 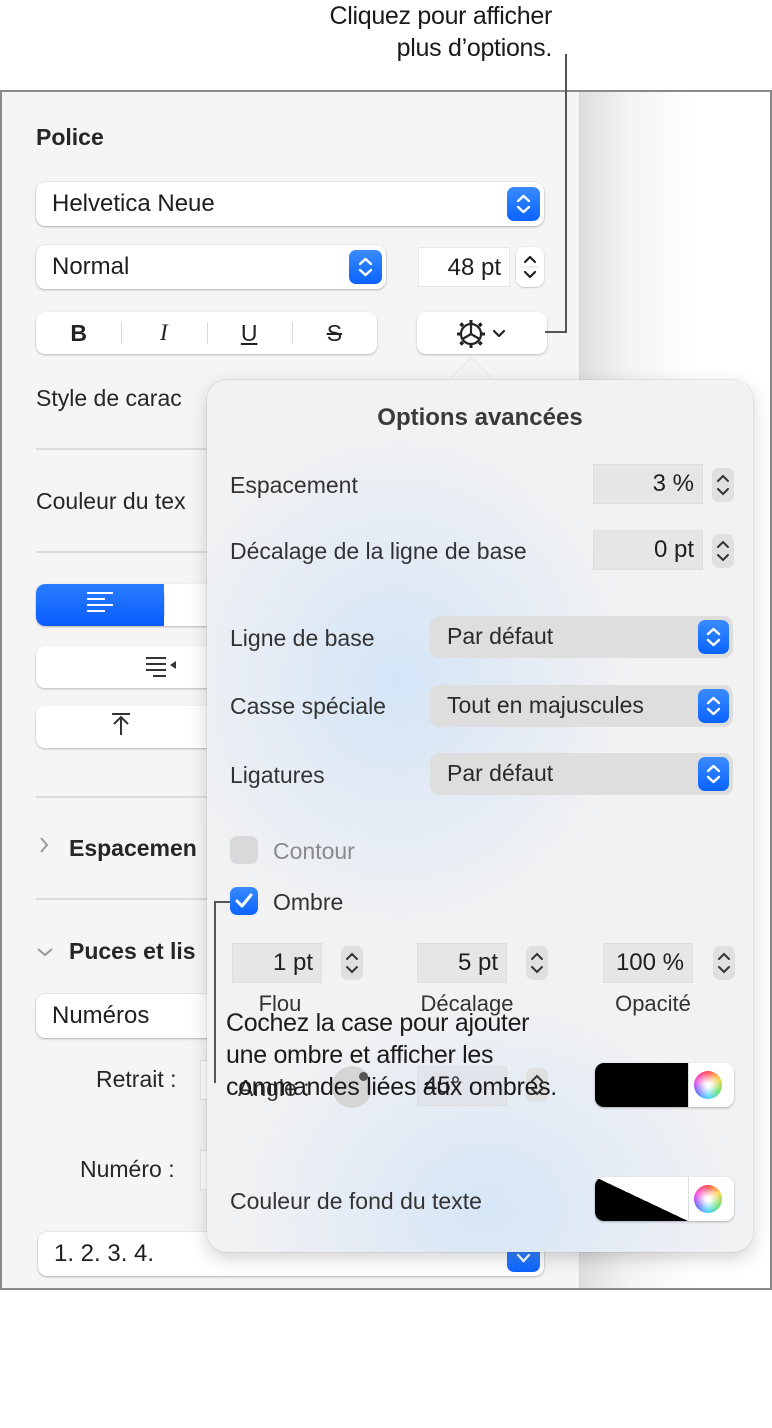 I want to click on callout-line: une ombre et afficher les, so click(x=360, y=1055).